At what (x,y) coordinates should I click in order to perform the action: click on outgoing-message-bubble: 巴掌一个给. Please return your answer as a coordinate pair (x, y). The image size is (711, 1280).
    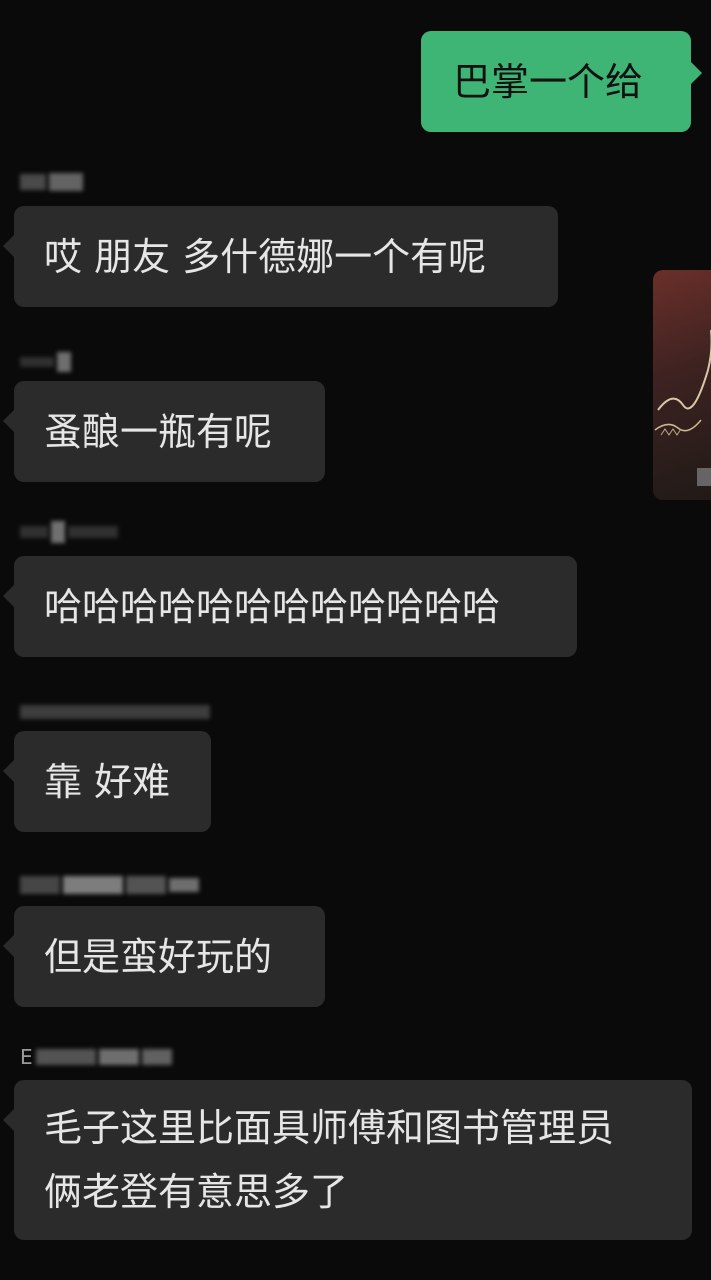
    Looking at the image, I should click on (561, 81).